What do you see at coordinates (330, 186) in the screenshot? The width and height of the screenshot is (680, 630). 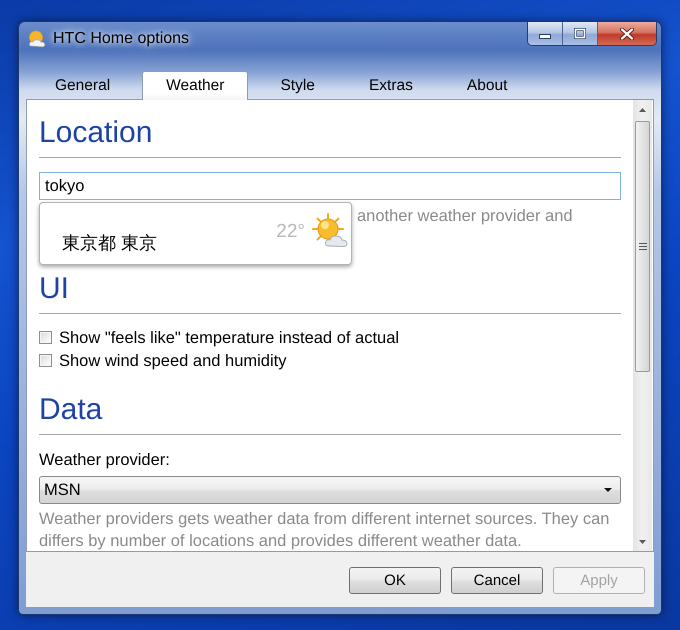 I see `location-field: tokyo` at bounding box center [330, 186].